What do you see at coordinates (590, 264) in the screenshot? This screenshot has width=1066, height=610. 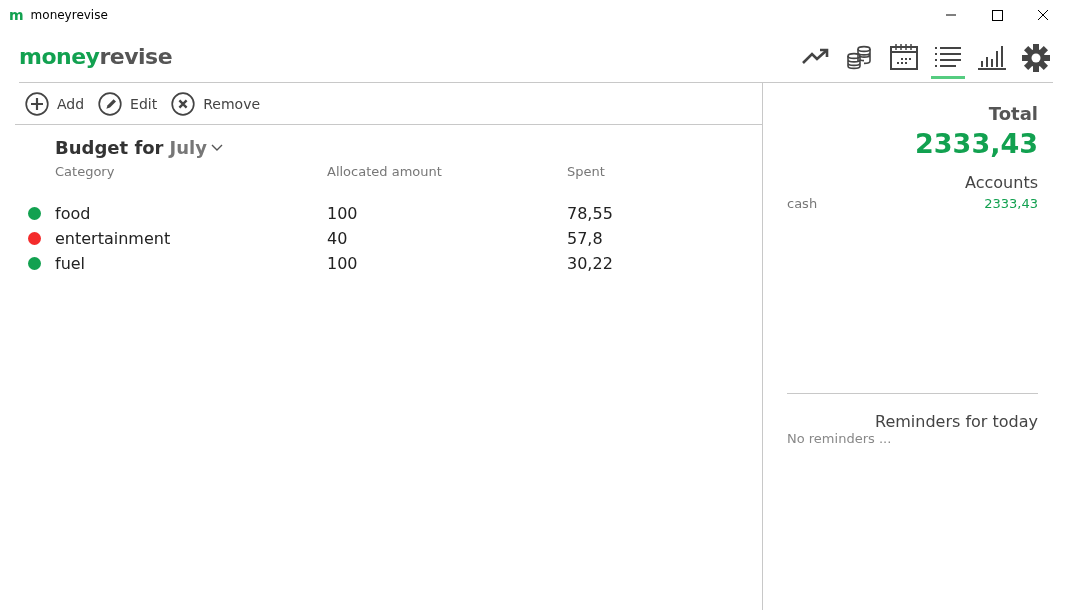 I see `spent-cell-text: 30,22` at bounding box center [590, 264].